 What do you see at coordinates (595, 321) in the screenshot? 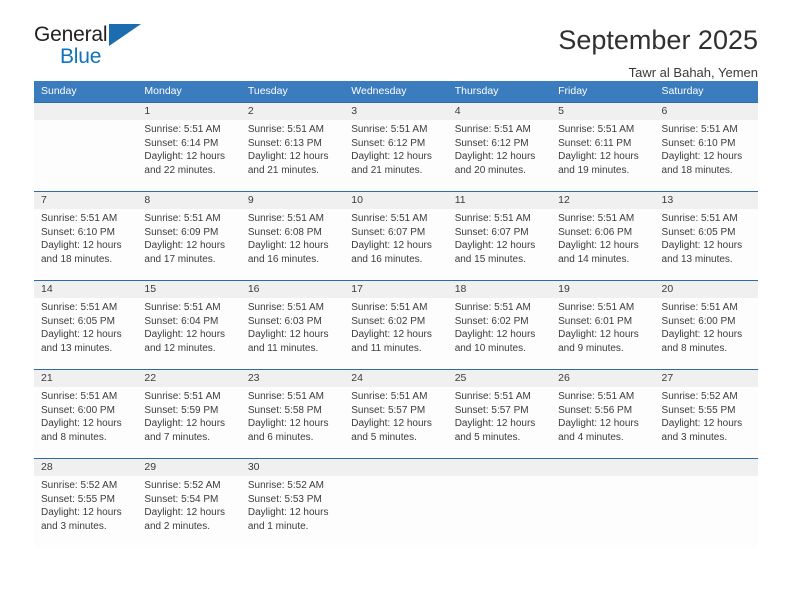
I see `sunset-text: Sunset: 6:01 PM` at bounding box center [595, 321].